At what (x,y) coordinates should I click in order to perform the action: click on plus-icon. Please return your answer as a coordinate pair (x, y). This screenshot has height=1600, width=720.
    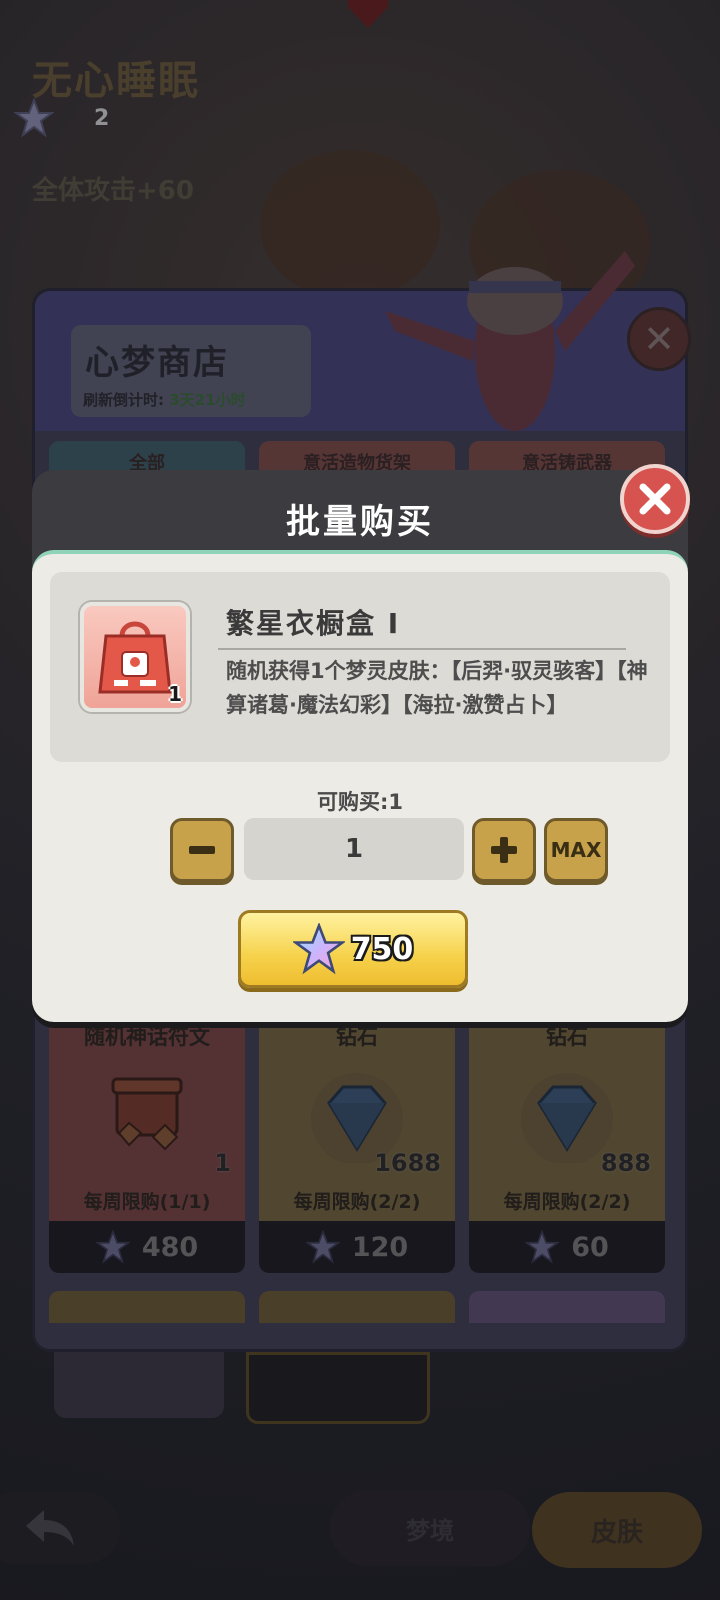
    Looking at the image, I should click on (504, 850).